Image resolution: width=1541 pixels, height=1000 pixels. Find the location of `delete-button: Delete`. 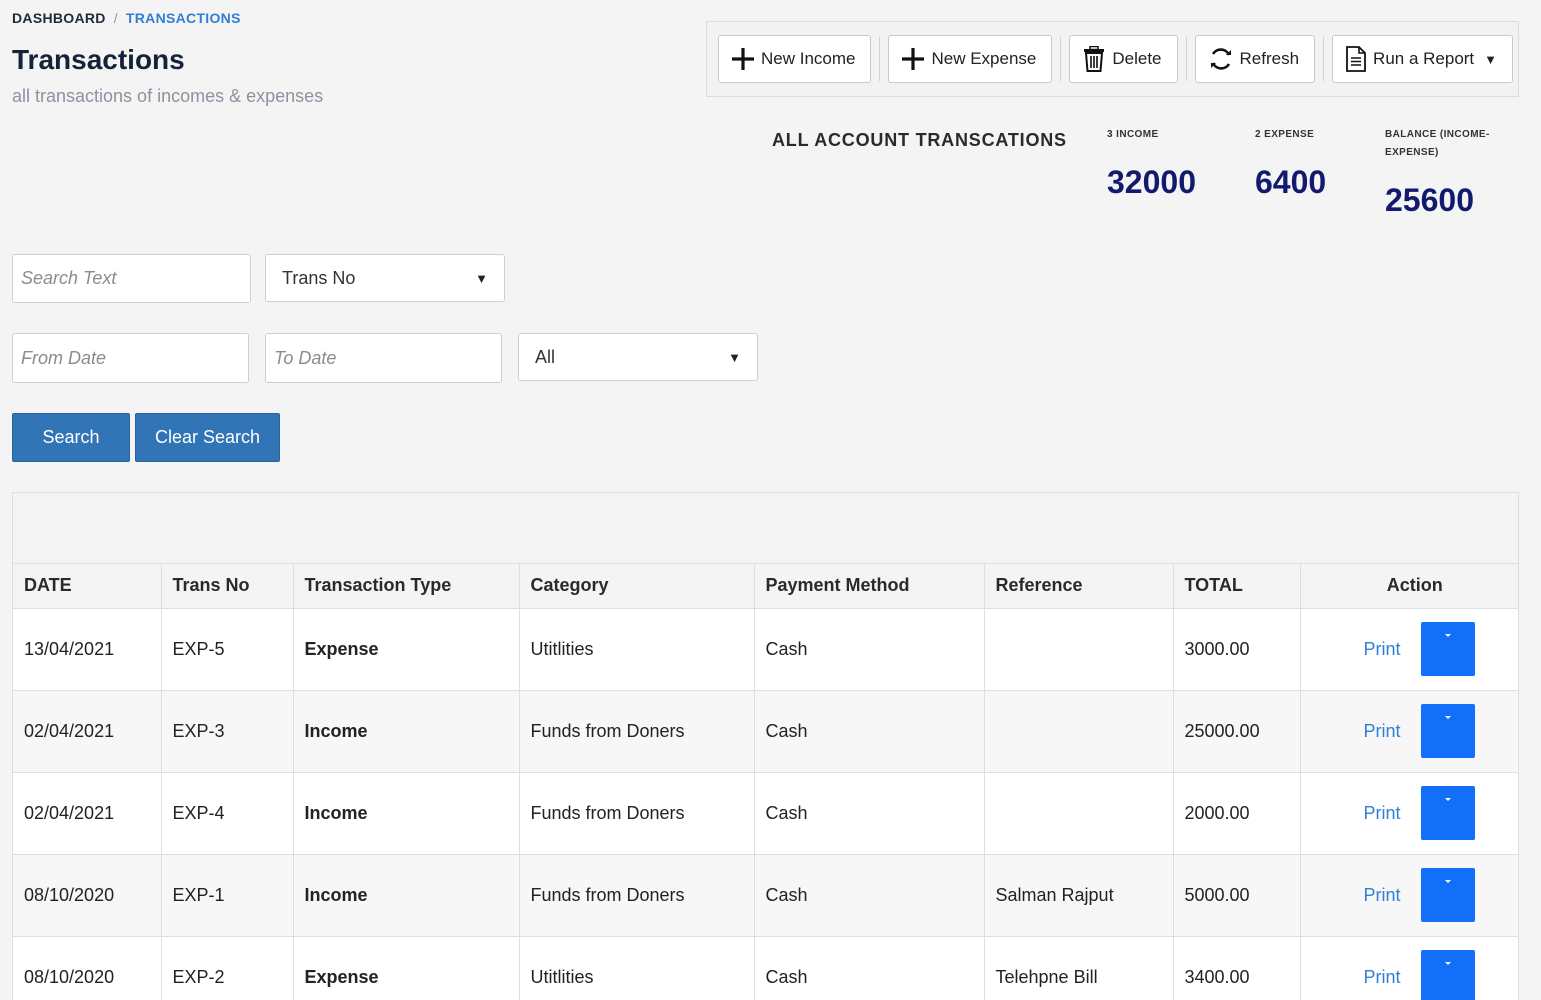

delete-button: Delete is located at coordinates (1123, 59).